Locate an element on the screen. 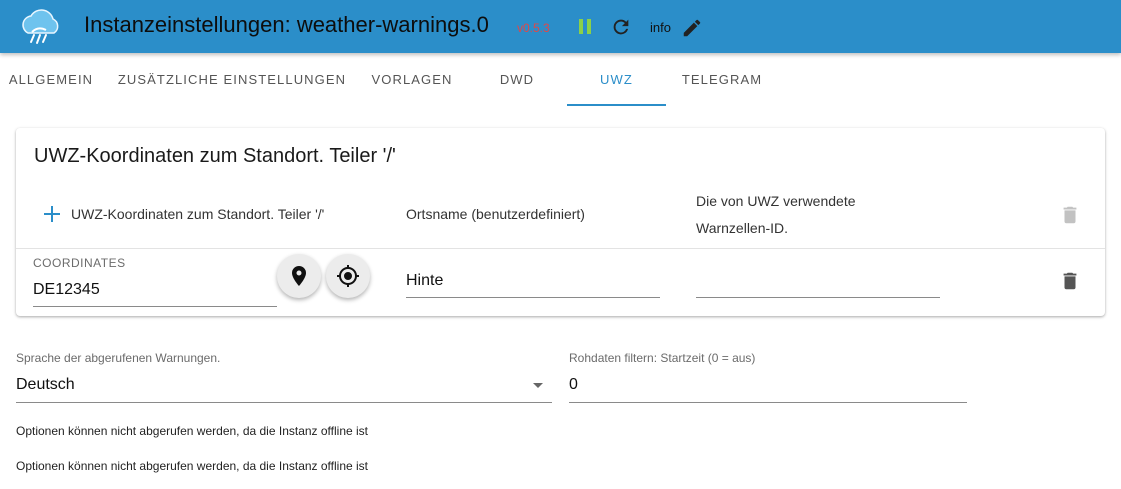 The height and width of the screenshot is (489, 1121). tab-telegram: TELEGRAM is located at coordinates (722, 80).